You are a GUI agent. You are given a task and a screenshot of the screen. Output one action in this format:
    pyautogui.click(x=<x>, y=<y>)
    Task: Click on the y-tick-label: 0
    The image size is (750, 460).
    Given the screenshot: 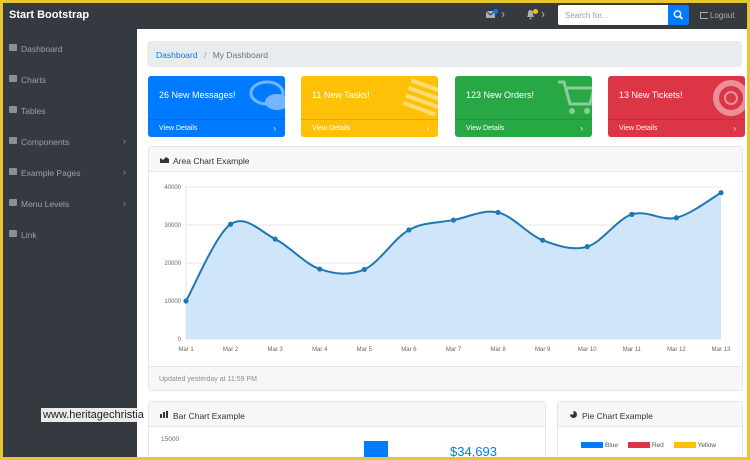 What is the action you would take?
    pyautogui.click(x=180, y=340)
    